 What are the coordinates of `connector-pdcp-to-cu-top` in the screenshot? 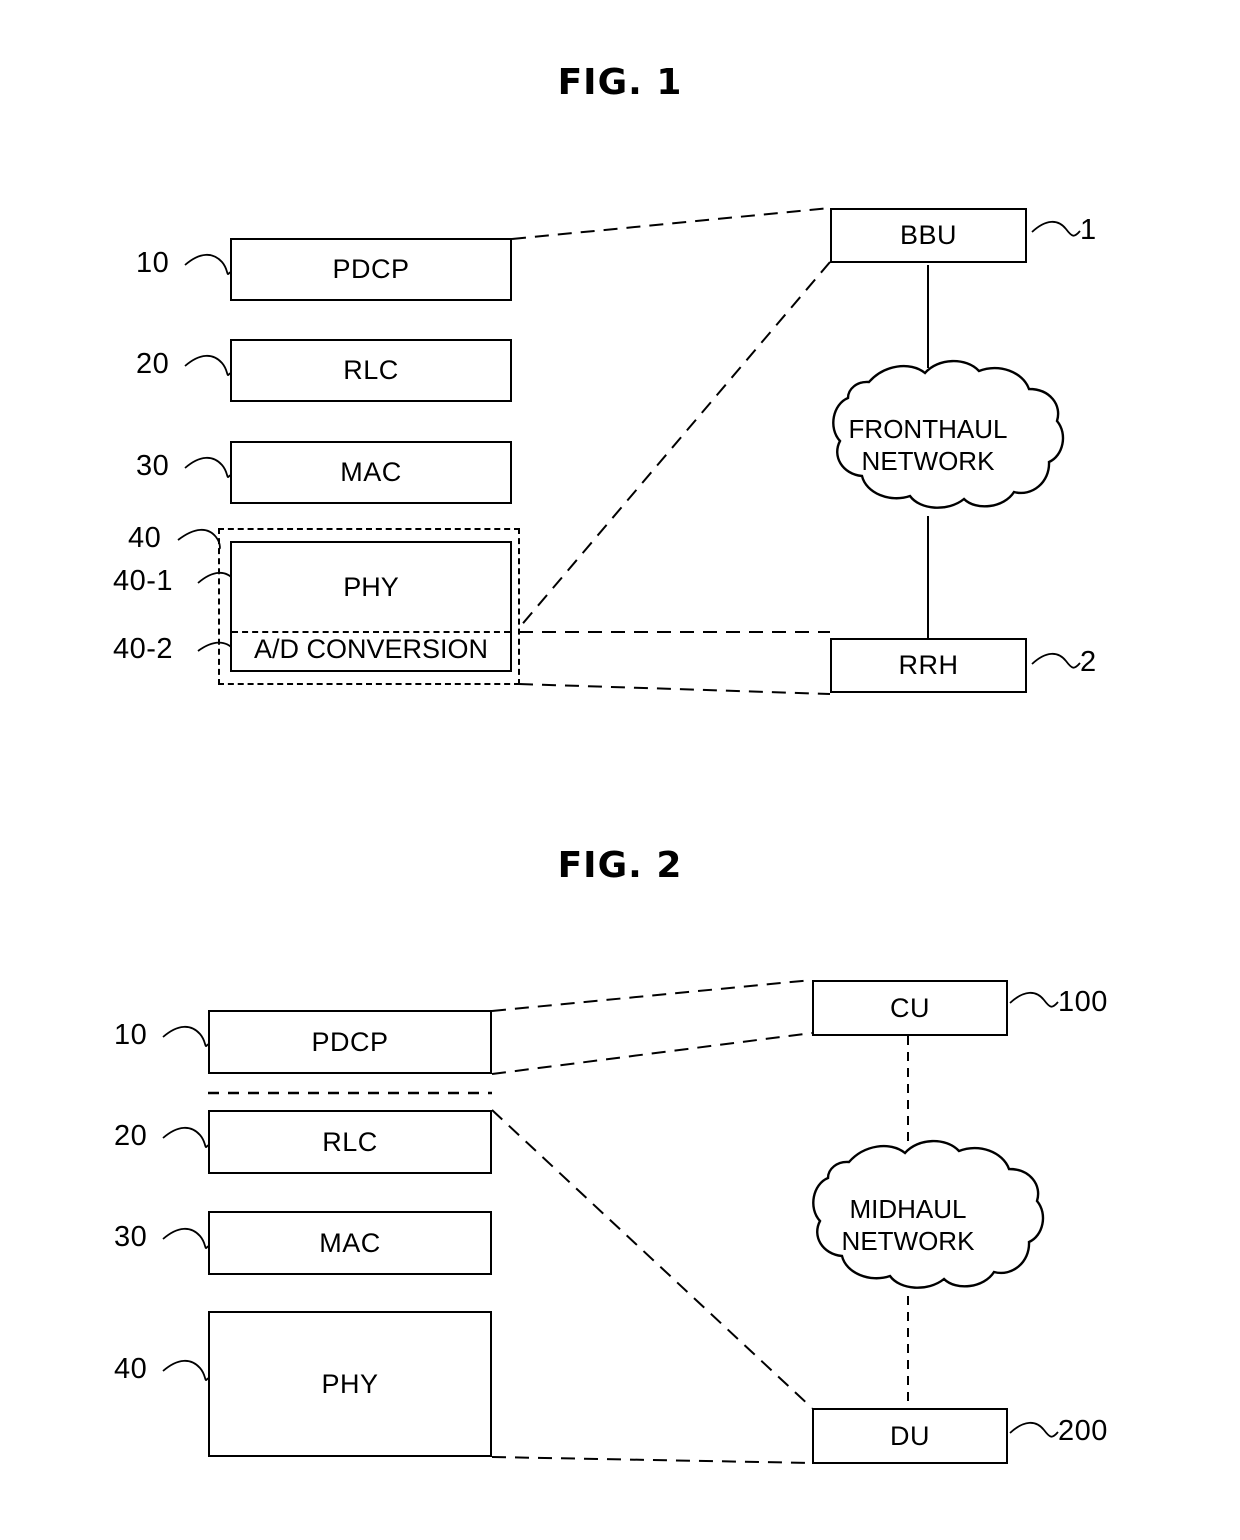 It's located at (652, 995).